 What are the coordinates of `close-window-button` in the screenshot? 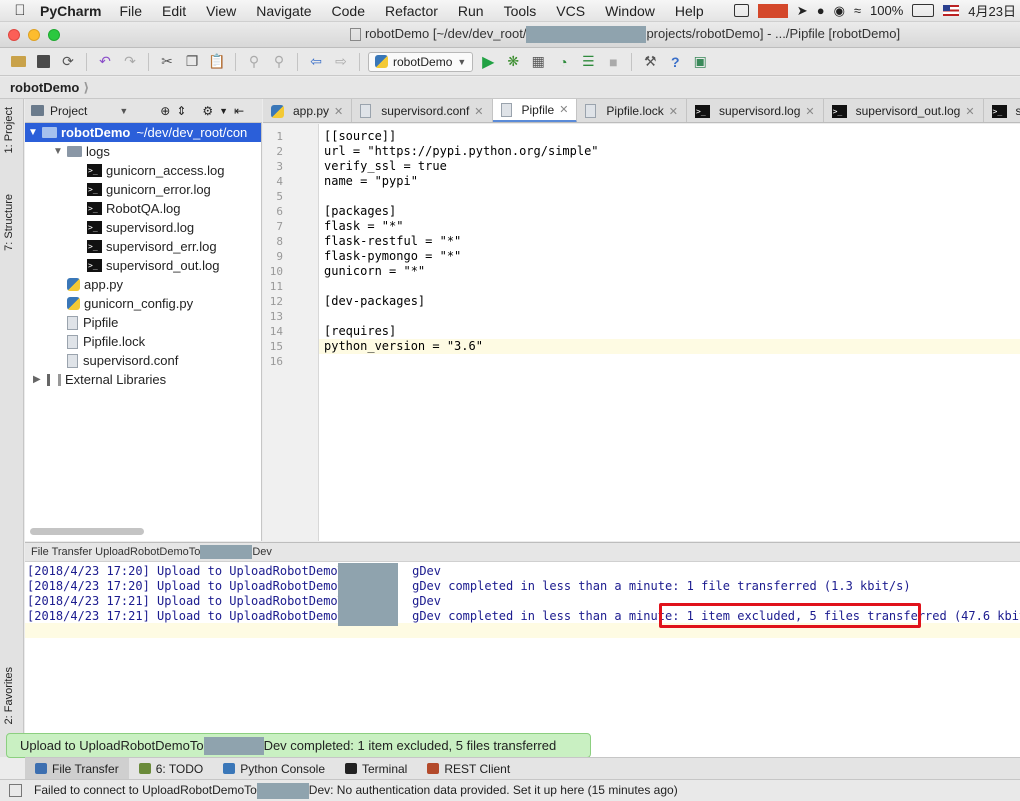 It's located at (14, 34).